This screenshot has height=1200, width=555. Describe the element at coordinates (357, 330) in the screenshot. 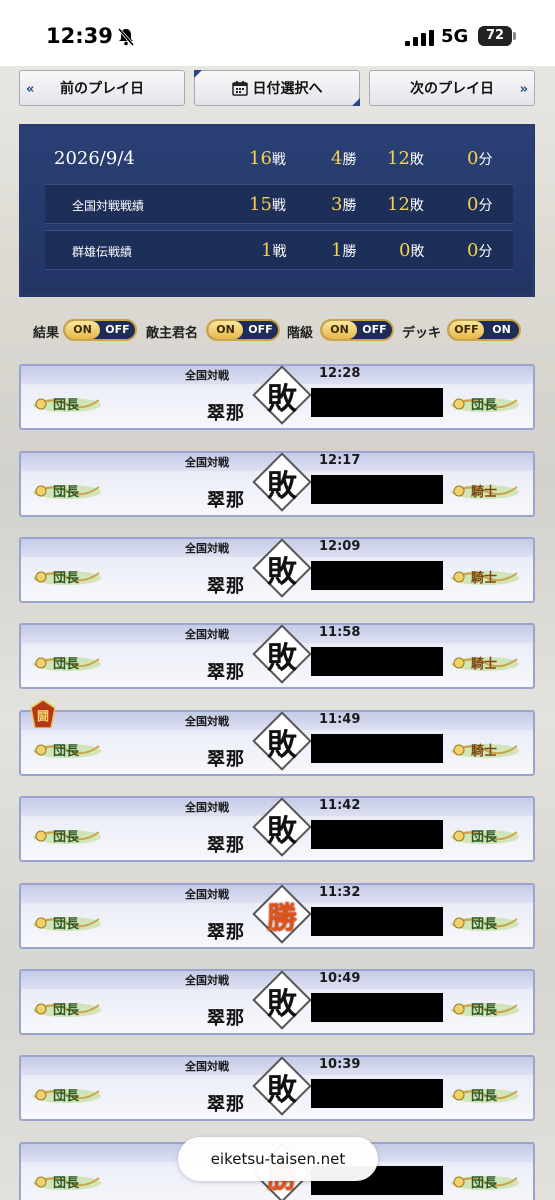

I see `toggle-rank: ON OFF` at that location.